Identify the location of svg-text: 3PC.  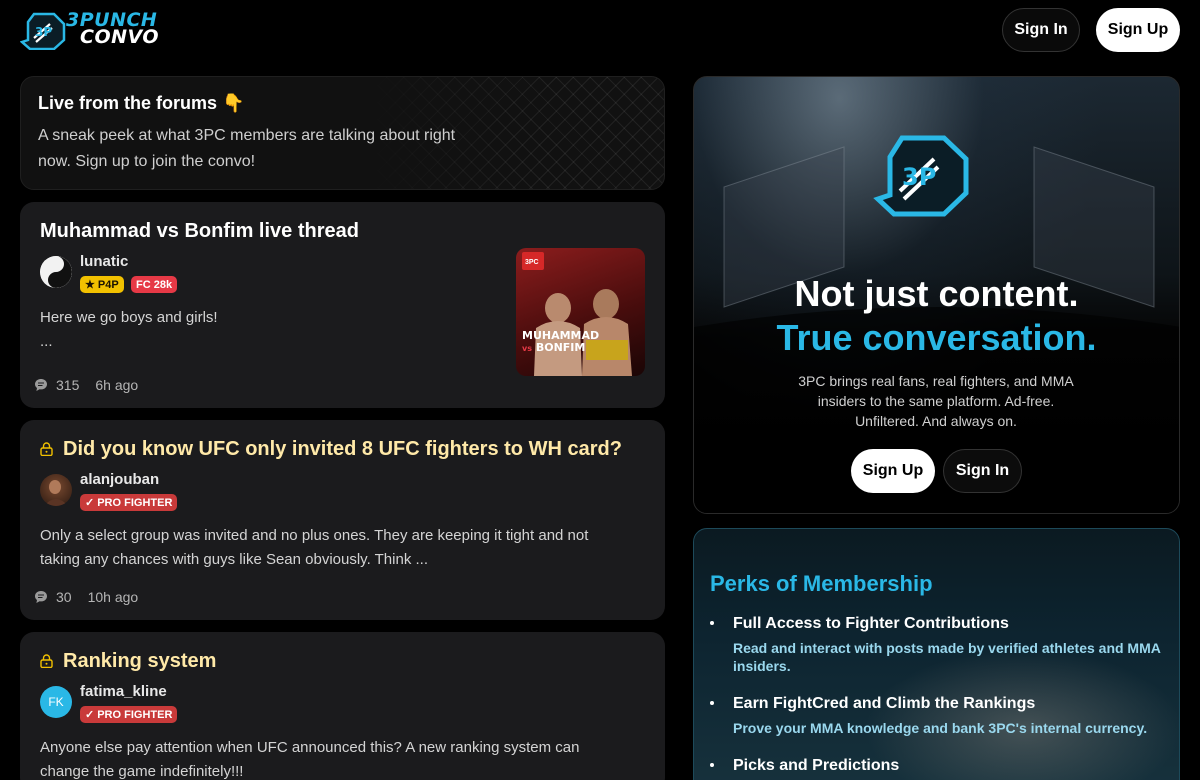
(532, 262).